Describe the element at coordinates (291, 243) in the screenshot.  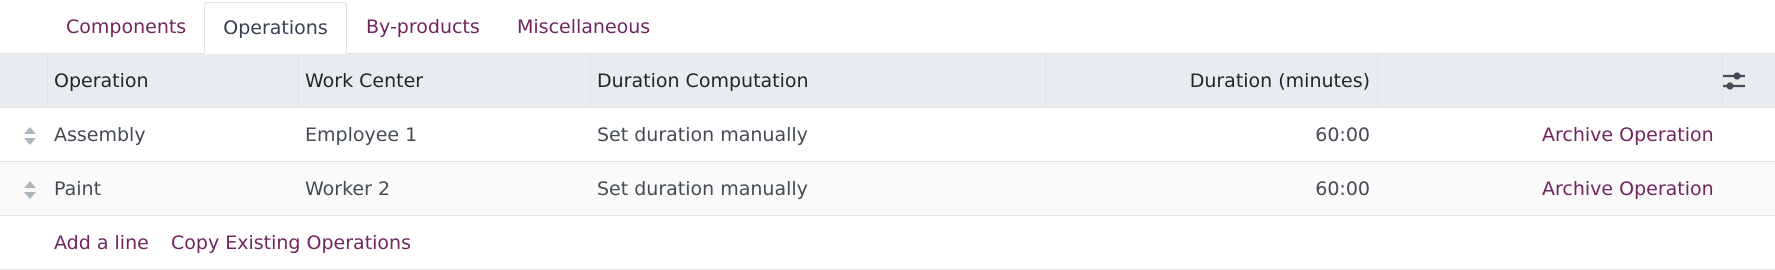
I see `copy-existing-operations-button: Copy Existing Operations` at that location.